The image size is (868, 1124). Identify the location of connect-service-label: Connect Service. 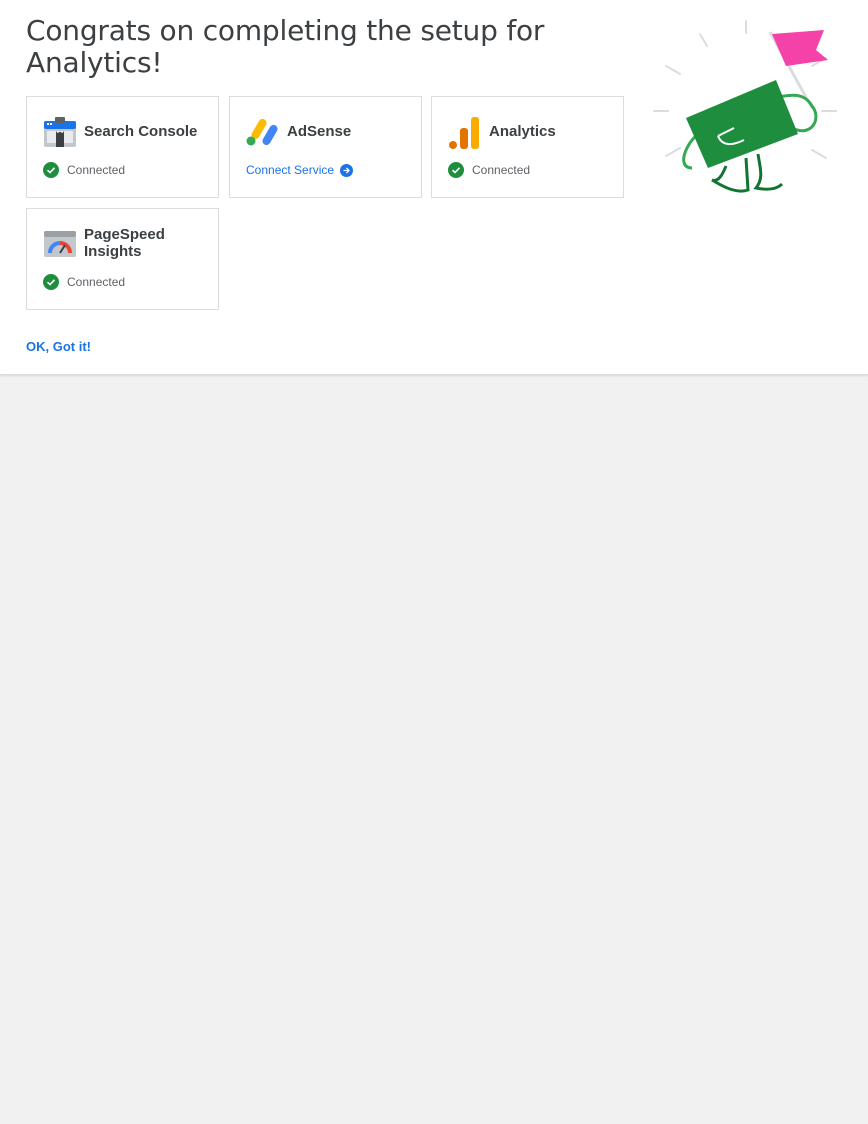
(290, 170).